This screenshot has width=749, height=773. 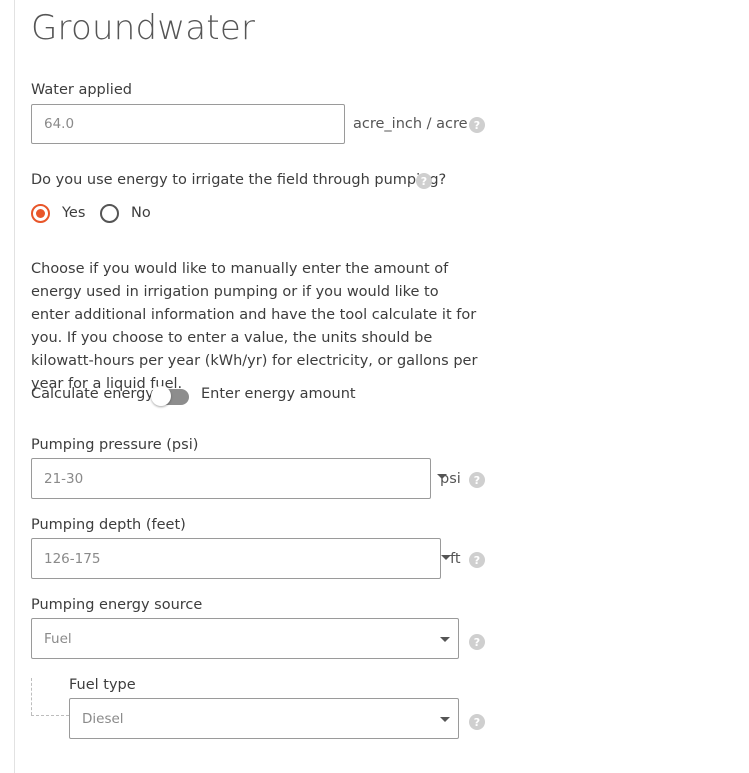 I want to click on pumping-pressure-unit: psi, so click(x=450, y=479).